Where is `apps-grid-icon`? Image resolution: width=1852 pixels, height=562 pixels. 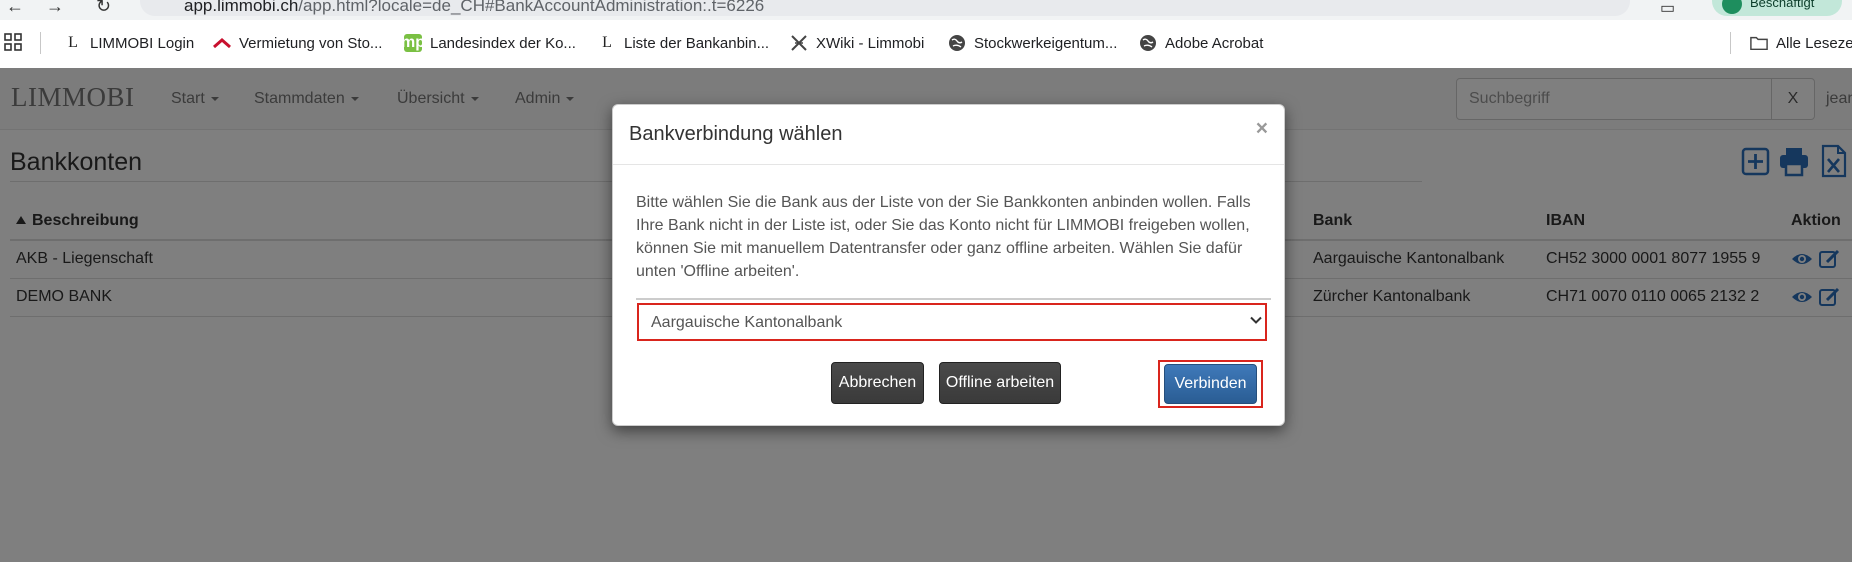
apps-grid-icon is located at coordinates (13, 42).